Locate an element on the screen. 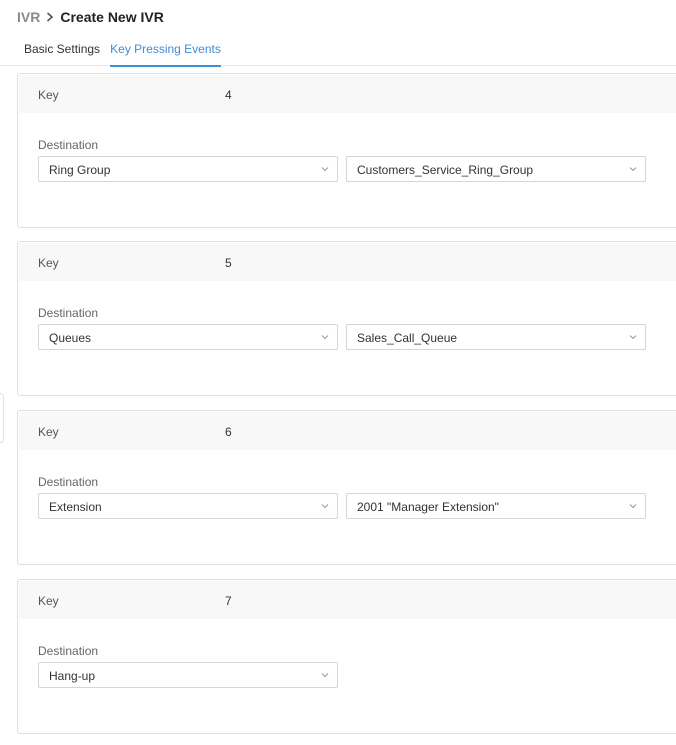 This screenshot has width=676, height=745. destination-target-select: Customers_Service_Ring_Group is located at coordinates (496, 169).